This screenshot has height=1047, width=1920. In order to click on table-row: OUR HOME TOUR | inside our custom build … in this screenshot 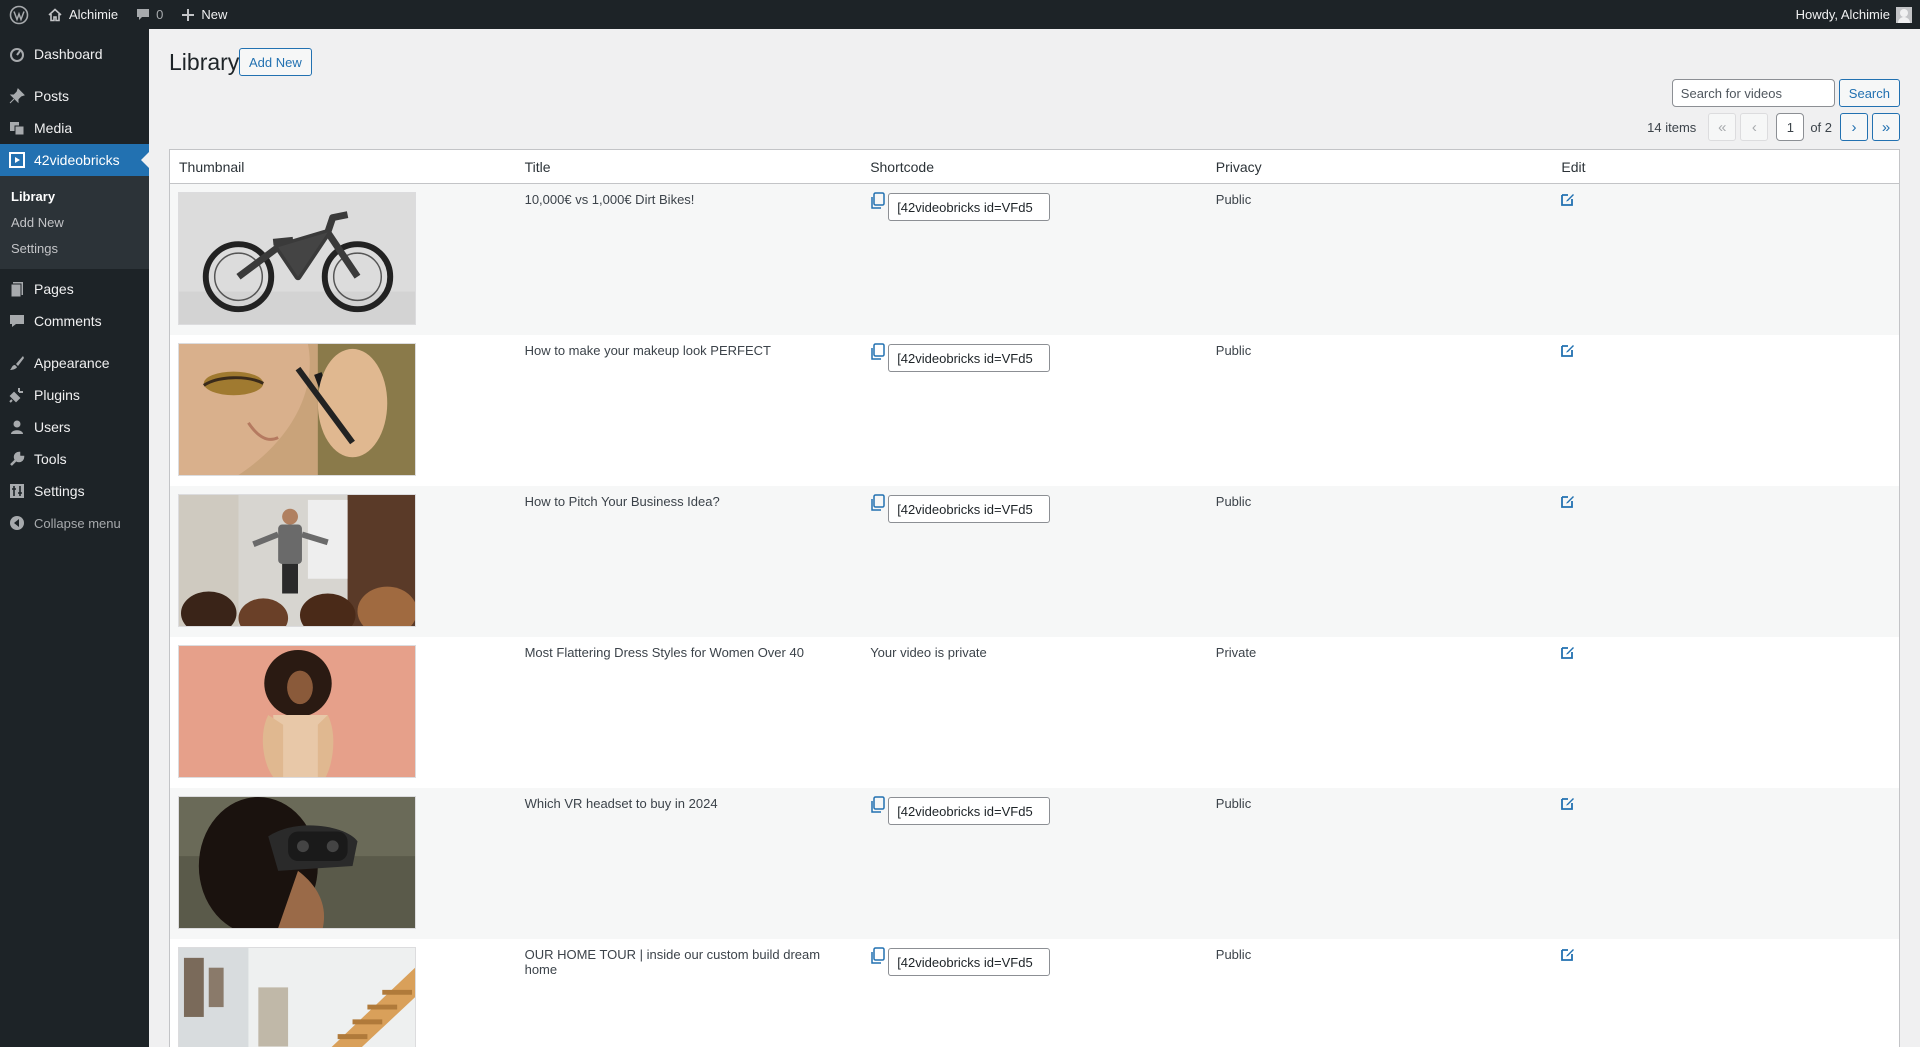, I will do `click(1034, 993)`.